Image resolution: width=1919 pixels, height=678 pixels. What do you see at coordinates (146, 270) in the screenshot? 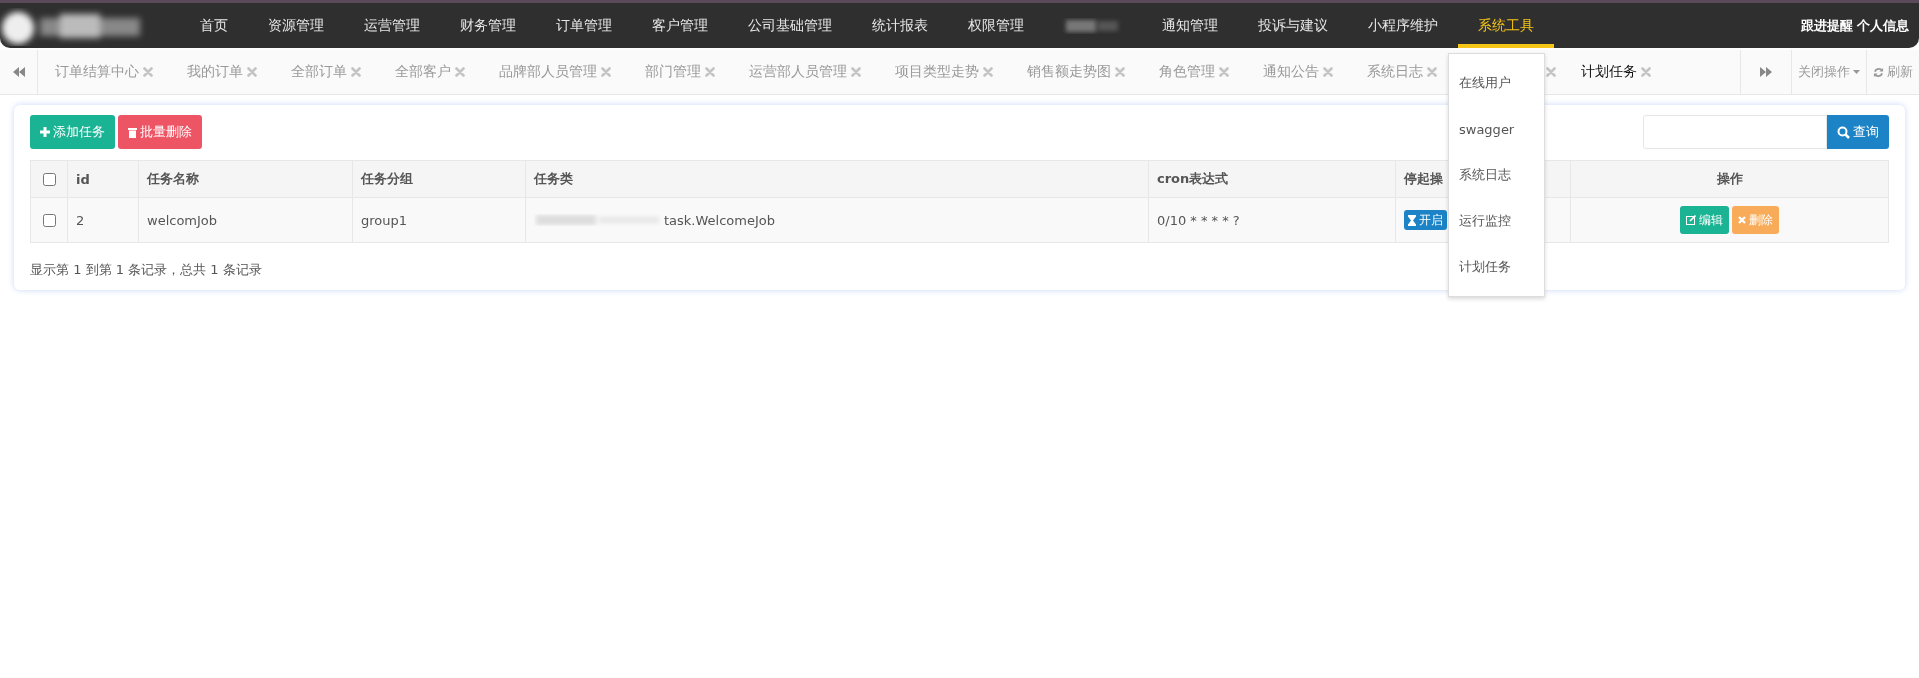
I see `pagination-info: 显示第 1 到第 1 条记录，总共 1 条记录` at bounding box center [146, 270].